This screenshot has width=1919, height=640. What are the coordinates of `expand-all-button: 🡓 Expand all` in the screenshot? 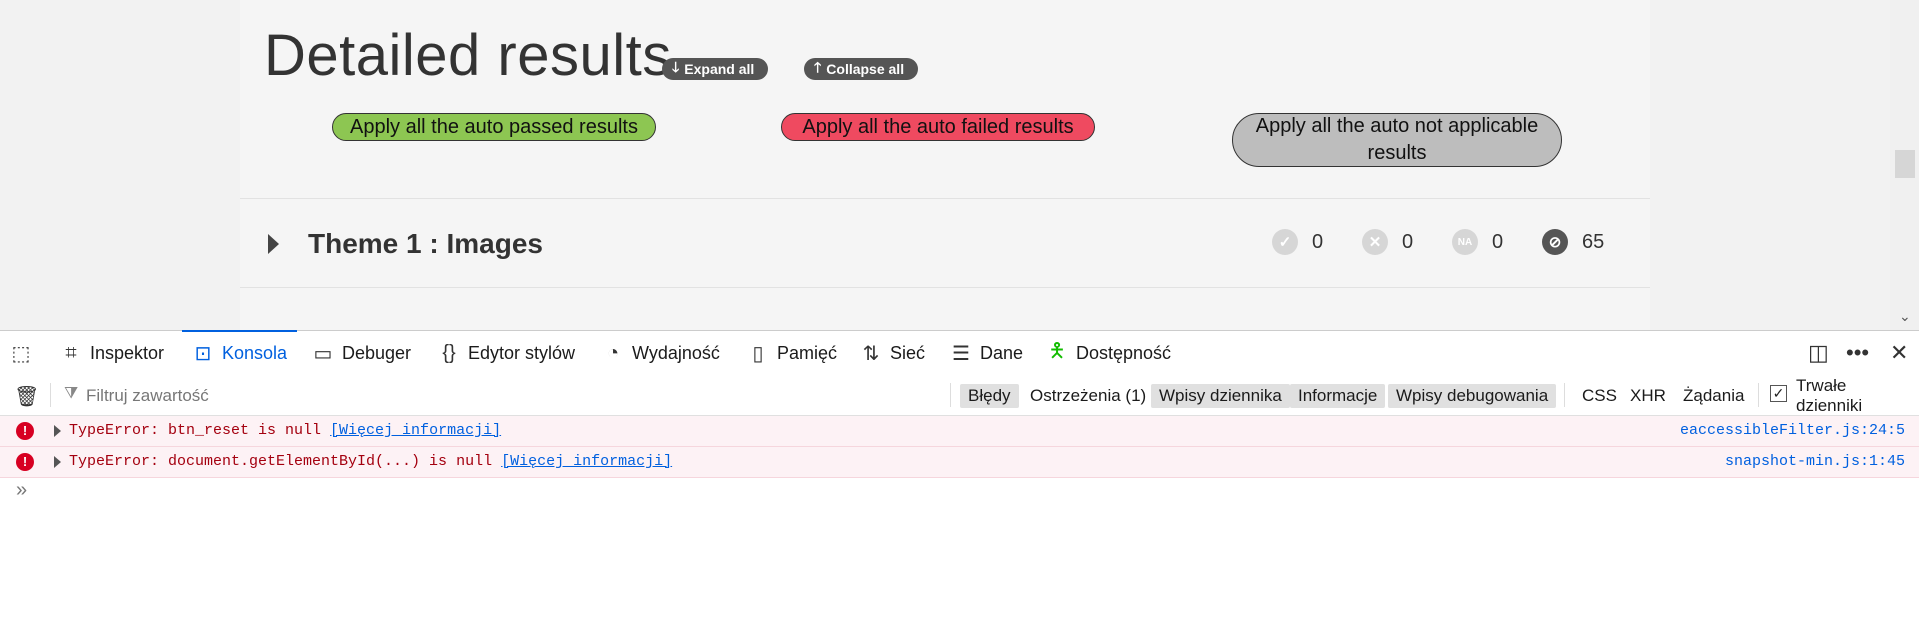 It's located at (715, 69).